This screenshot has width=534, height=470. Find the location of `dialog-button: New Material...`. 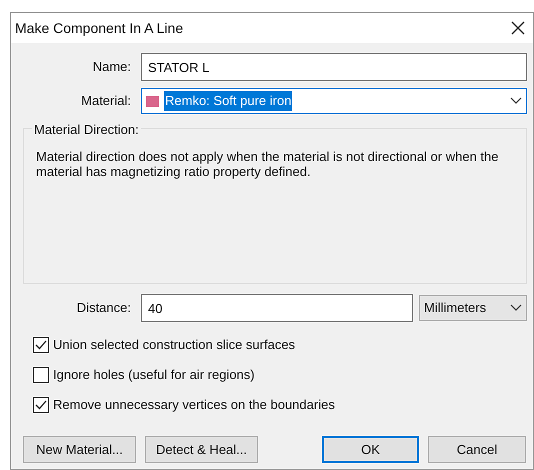

dialog-button: New Material... is located at coordinates (79, 449).